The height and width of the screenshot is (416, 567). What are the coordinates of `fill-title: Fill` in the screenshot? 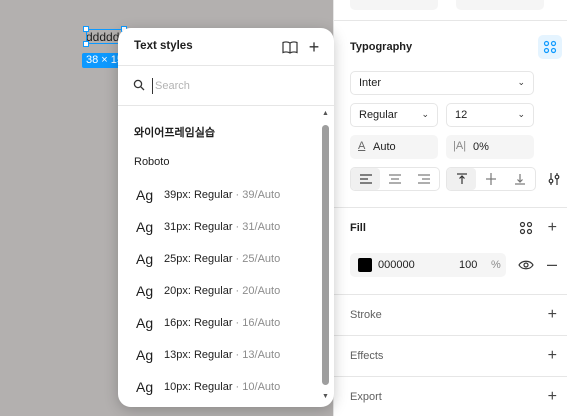 It's located at (358, 228).